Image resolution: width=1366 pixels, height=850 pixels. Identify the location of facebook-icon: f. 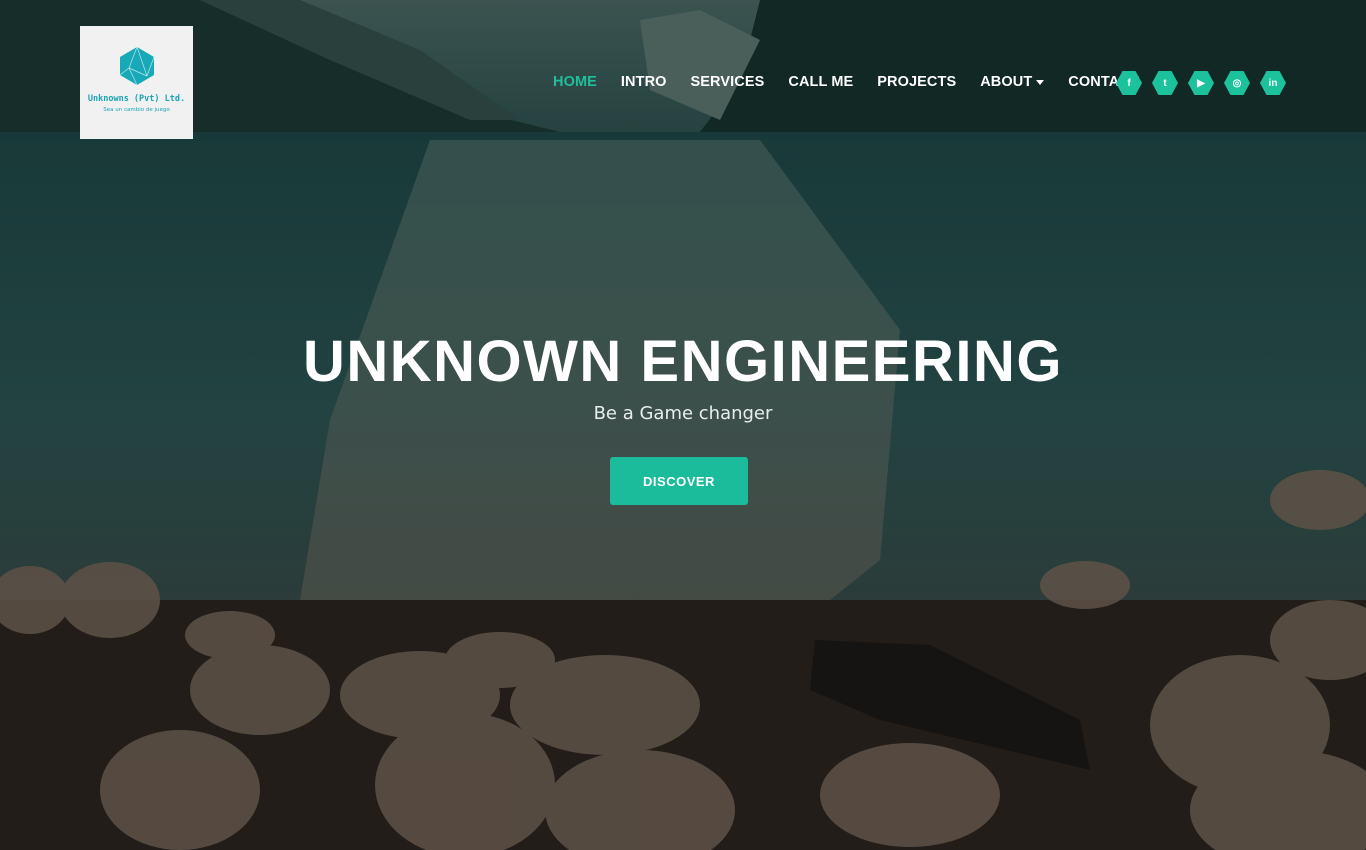
(1129, 83).